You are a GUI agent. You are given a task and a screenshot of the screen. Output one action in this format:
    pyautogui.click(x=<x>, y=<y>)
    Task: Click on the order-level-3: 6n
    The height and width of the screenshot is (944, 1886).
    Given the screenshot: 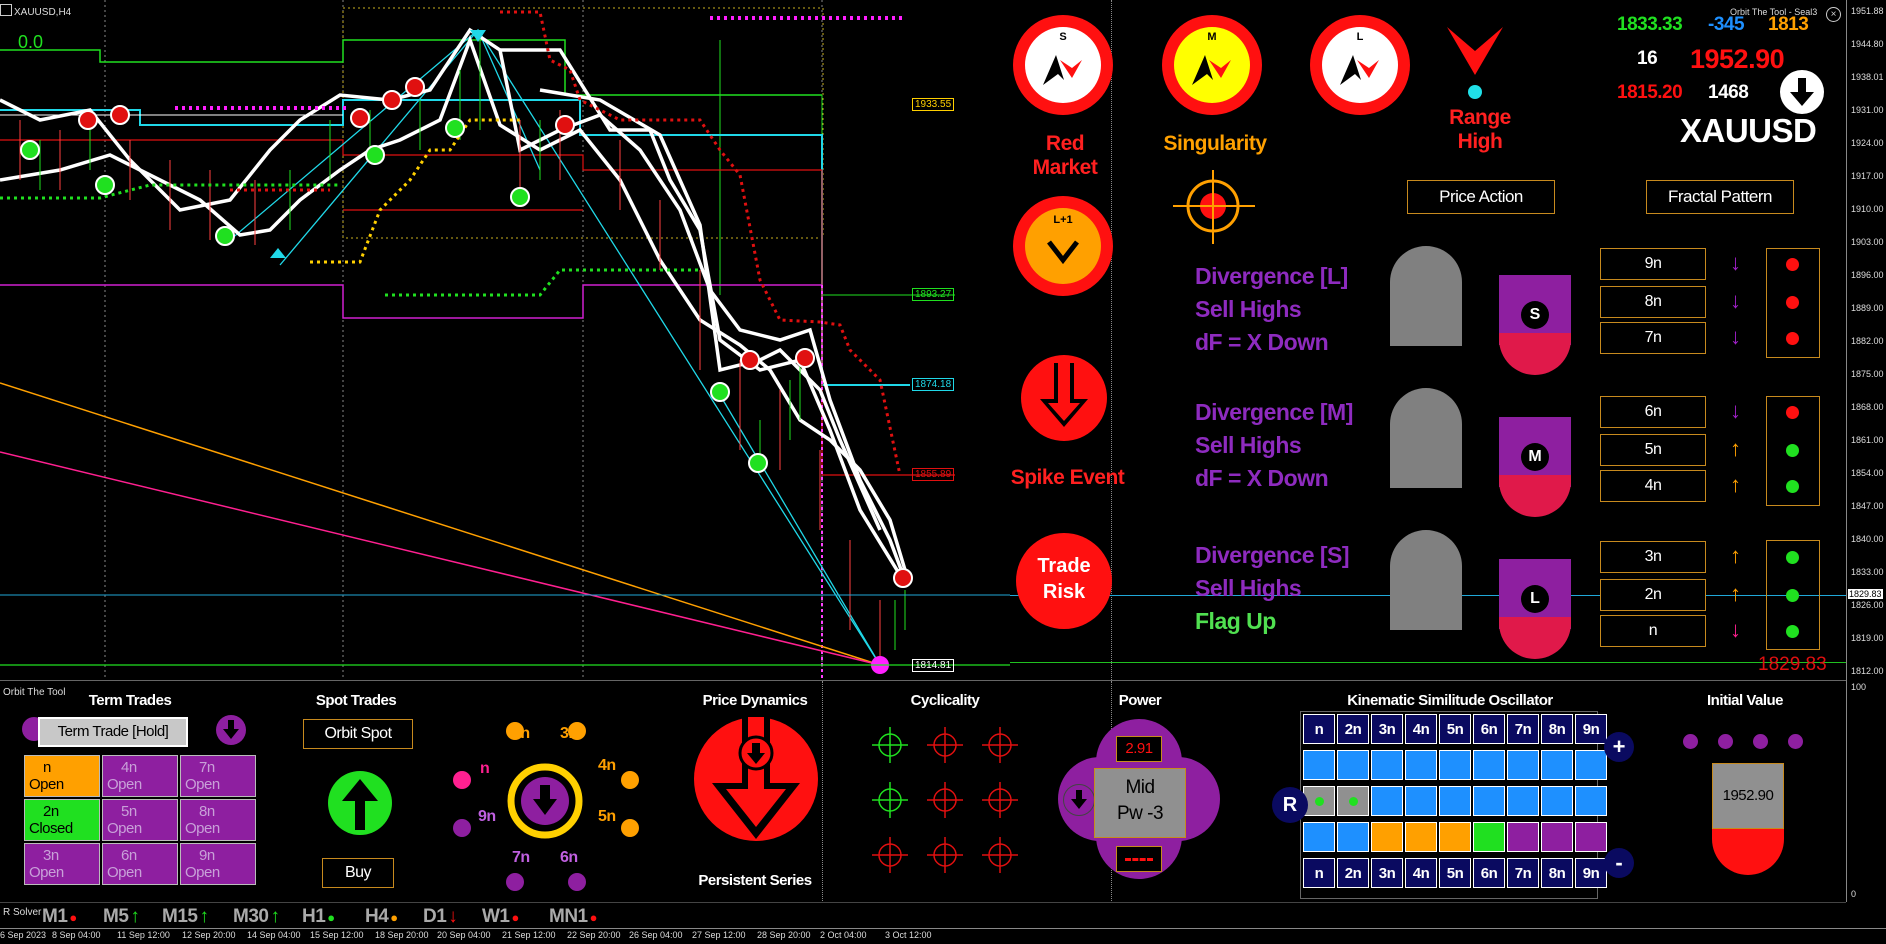 What is the action you would take?
    pyautogui.click(x=1653, y=412)
    